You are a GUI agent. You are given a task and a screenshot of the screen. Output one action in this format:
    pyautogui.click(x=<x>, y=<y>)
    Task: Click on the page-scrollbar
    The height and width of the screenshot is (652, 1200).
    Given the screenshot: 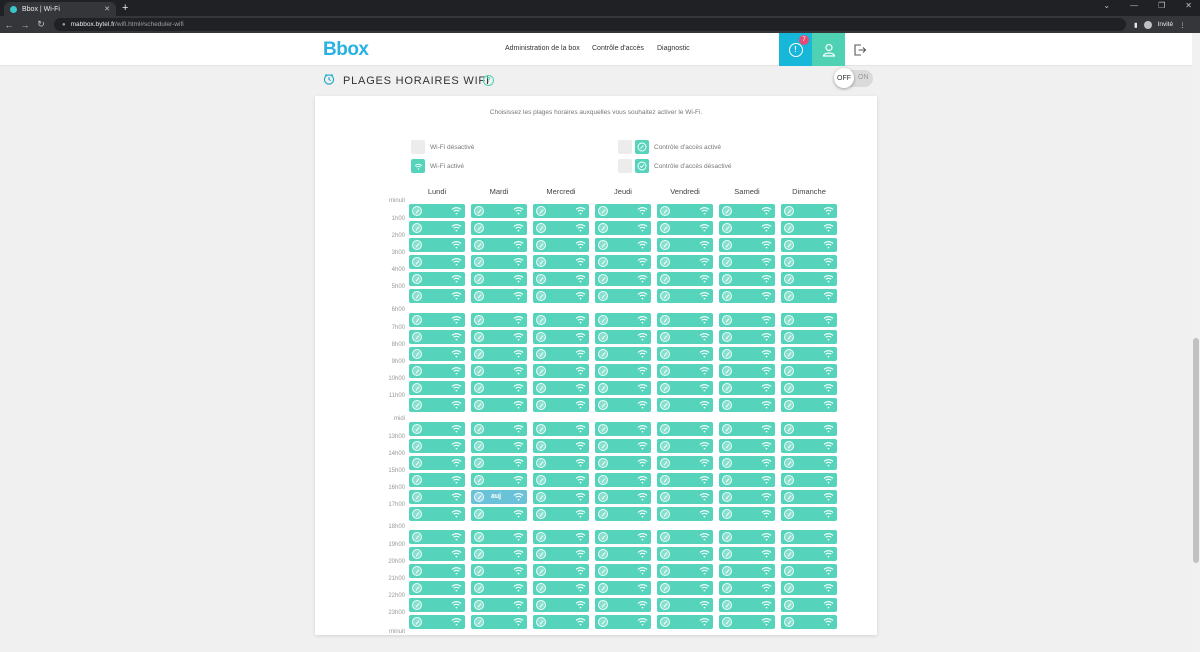 What is the action you would take?
    pyautogui.click(x=1196, y=342)
    